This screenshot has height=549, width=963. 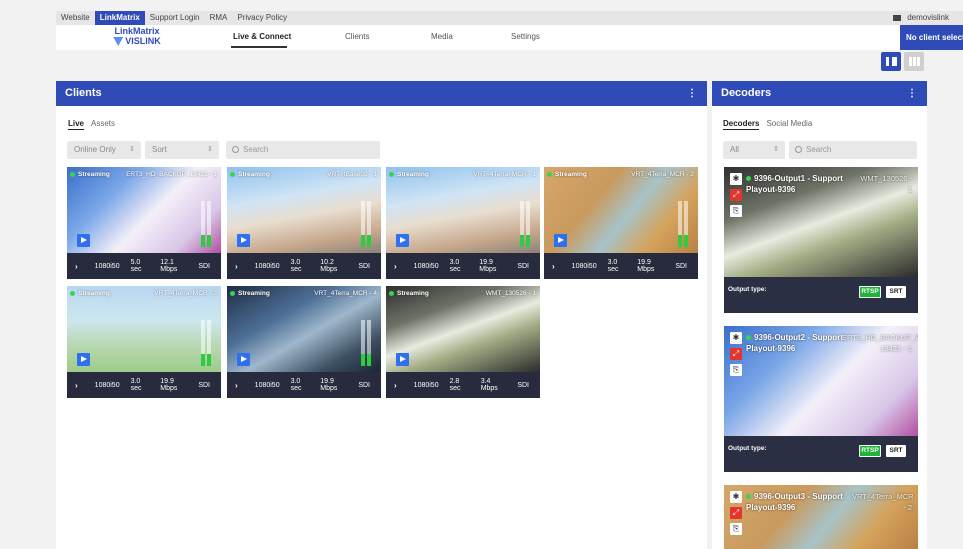 I want to click on rma-link: RMA, so click(x=219, y=18).